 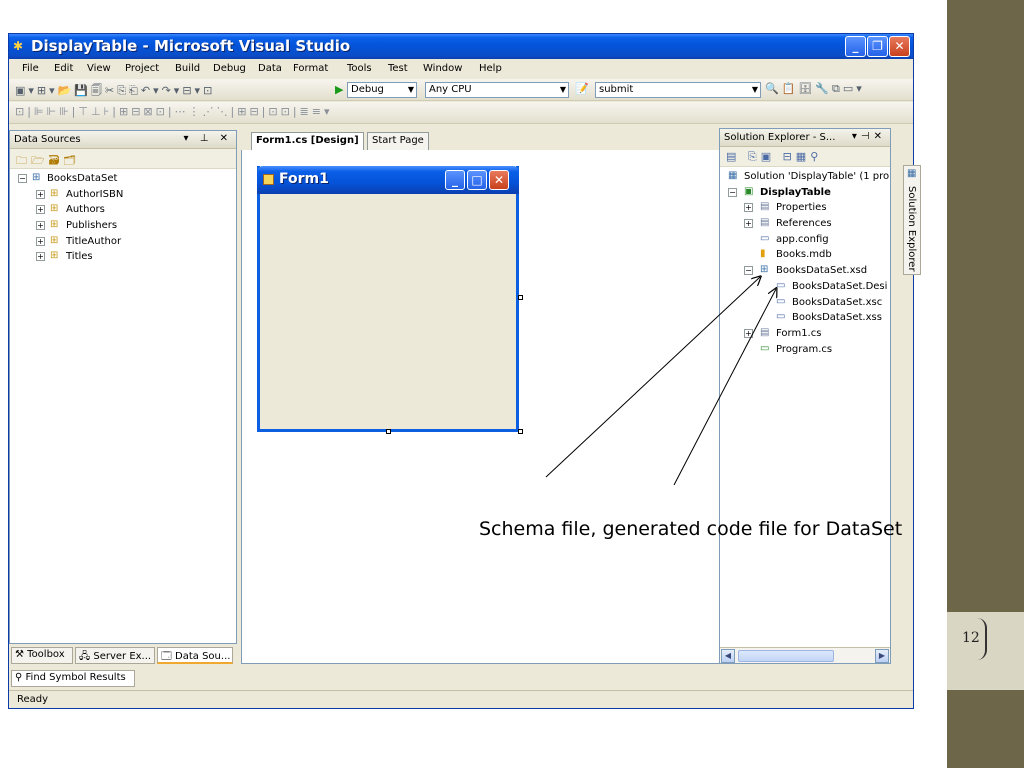 I want to click on window-toolbar-icons: 🔍📋🗄🔧⧉▭▾, so click(x=835, y=89).